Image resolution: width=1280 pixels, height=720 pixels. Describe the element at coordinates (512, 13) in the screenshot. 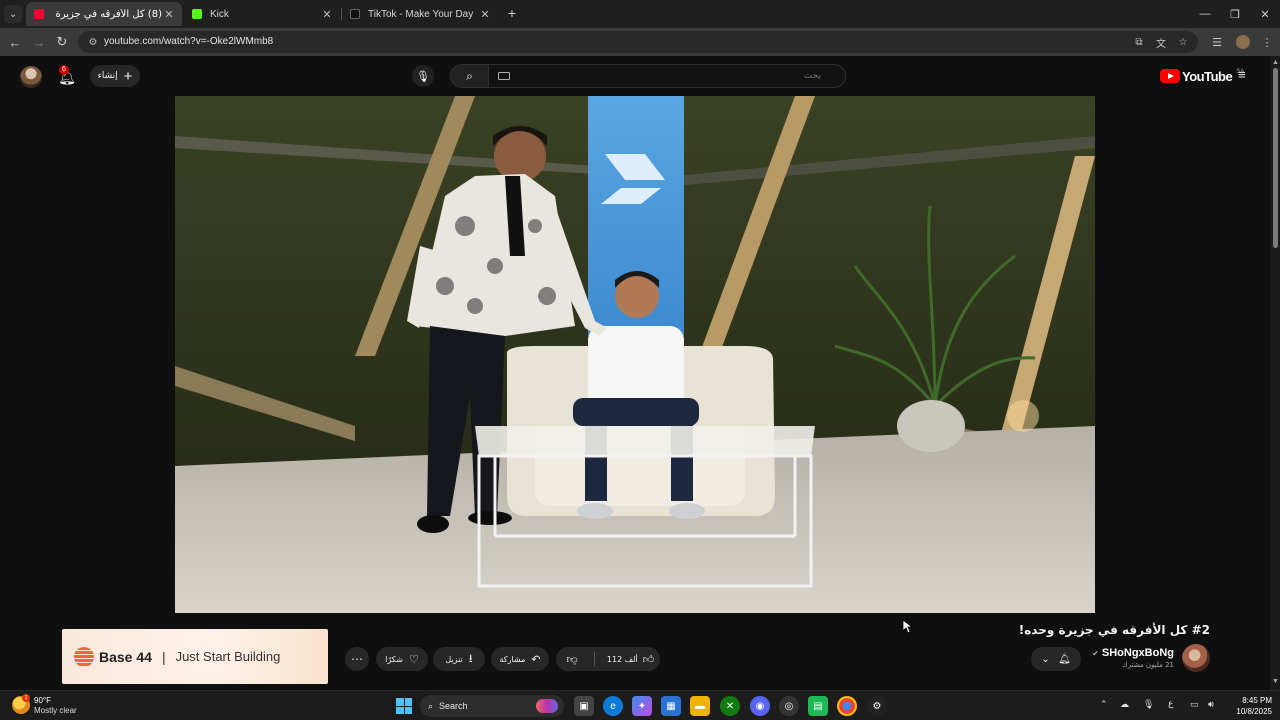

I see `new-tab-button: +` at that location.